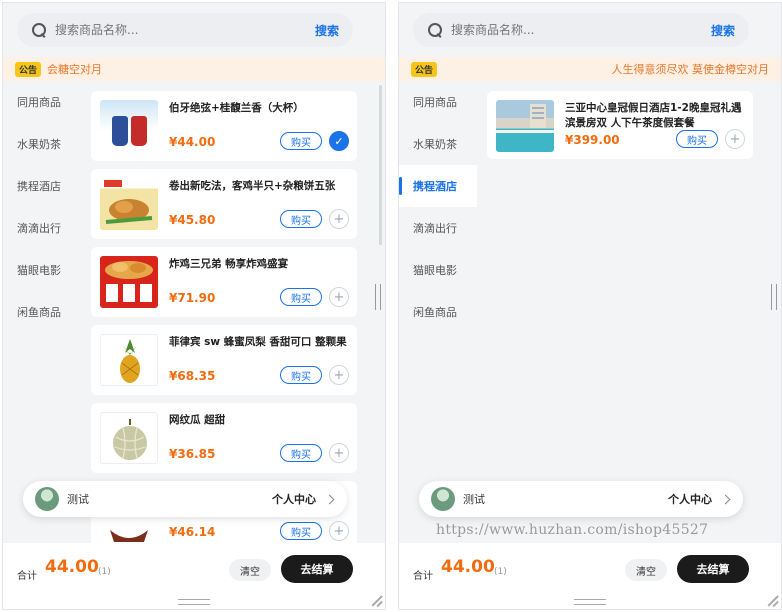 The height and width of the screenshot is (612, 782). Describe the element at coordinates (224, 438) in the screenshot. I see `product-card: 网纹瓜 超甜 ¥36.85 购买 +` at that location.